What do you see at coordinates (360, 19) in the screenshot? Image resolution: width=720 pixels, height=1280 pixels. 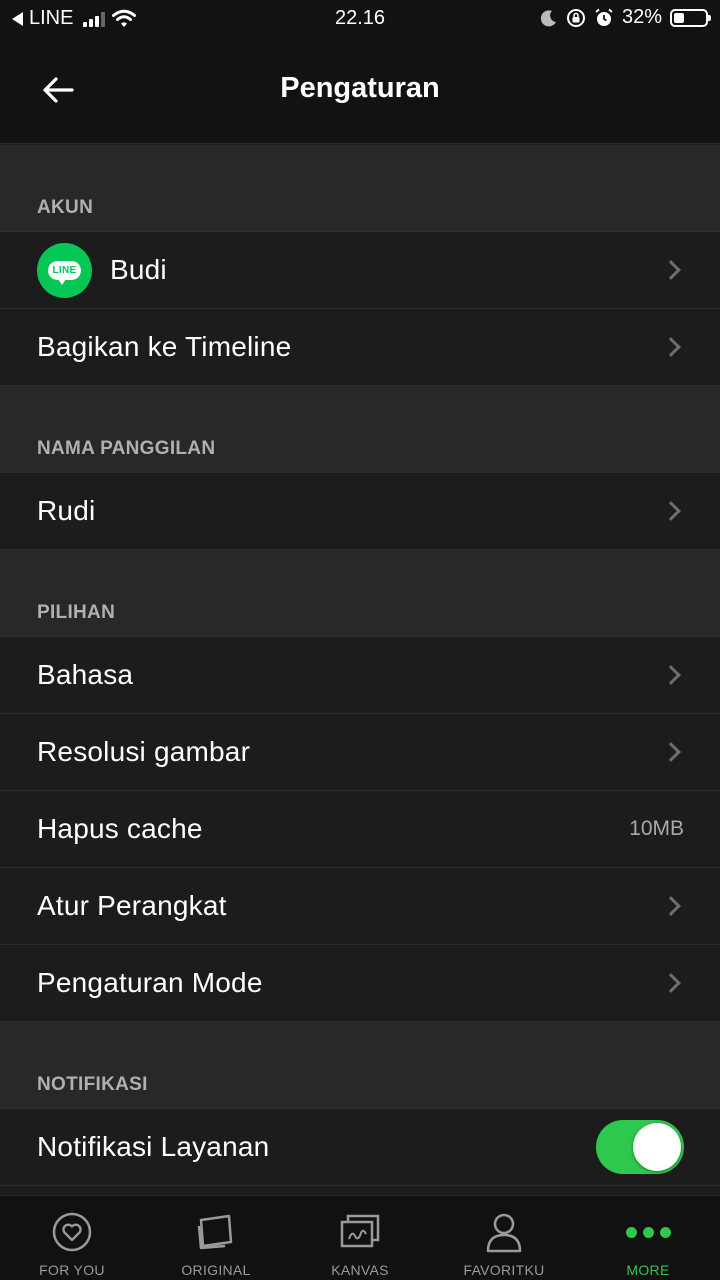 I see `status-bar: LINE 22.16 32%` at bounding box center [360, 19].